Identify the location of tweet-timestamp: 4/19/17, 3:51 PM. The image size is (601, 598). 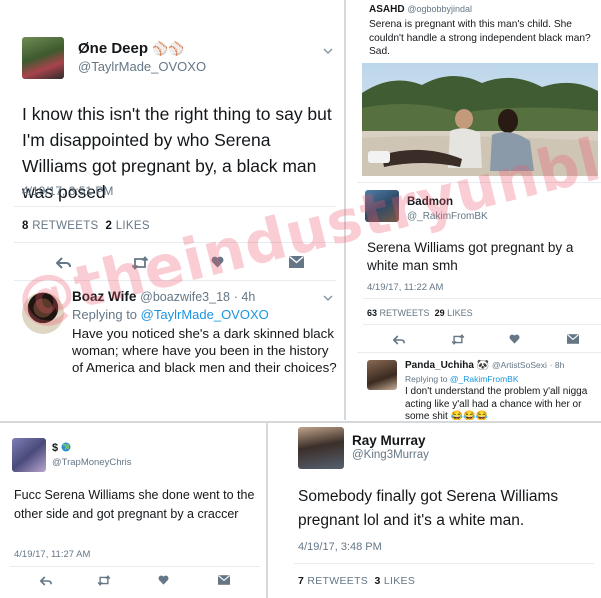
(67, 191).